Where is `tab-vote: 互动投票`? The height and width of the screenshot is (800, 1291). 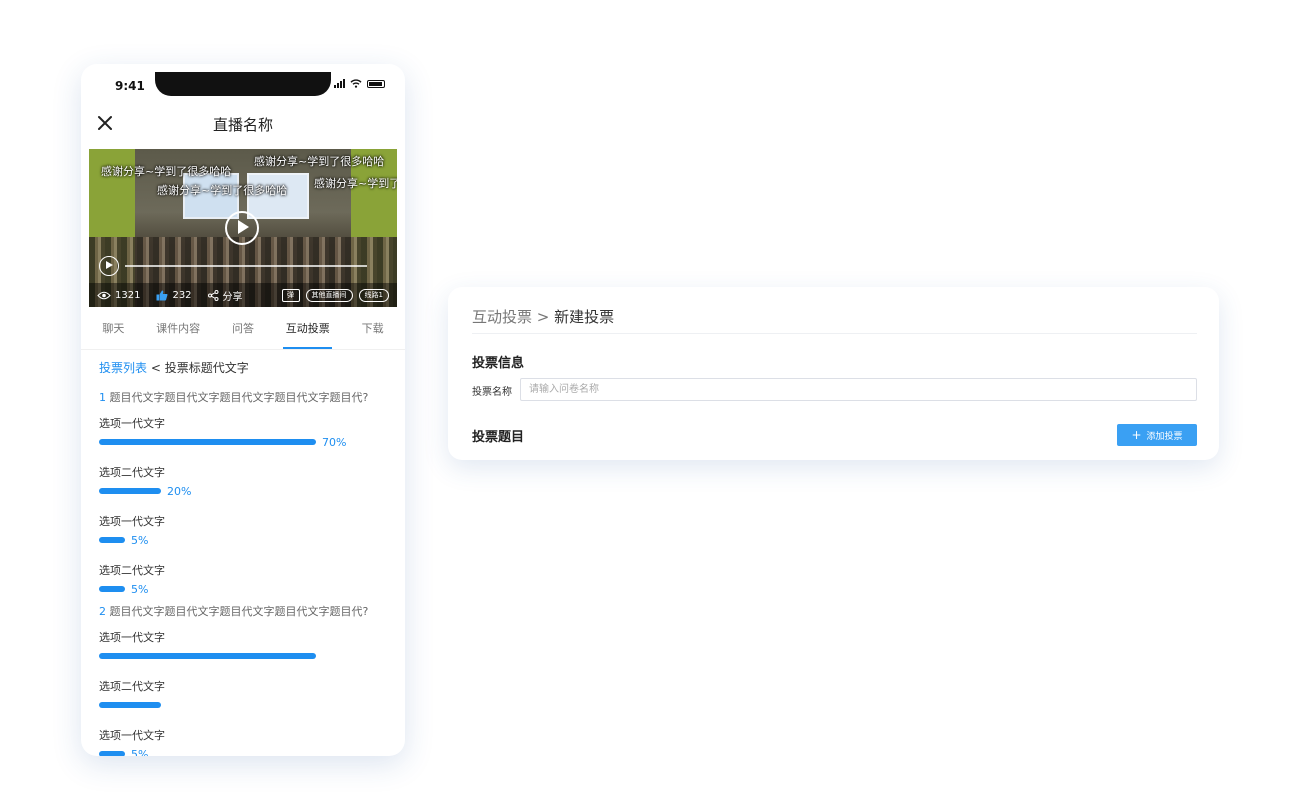 tab-vote: 互动投票 is located at coordinates (307, 332).